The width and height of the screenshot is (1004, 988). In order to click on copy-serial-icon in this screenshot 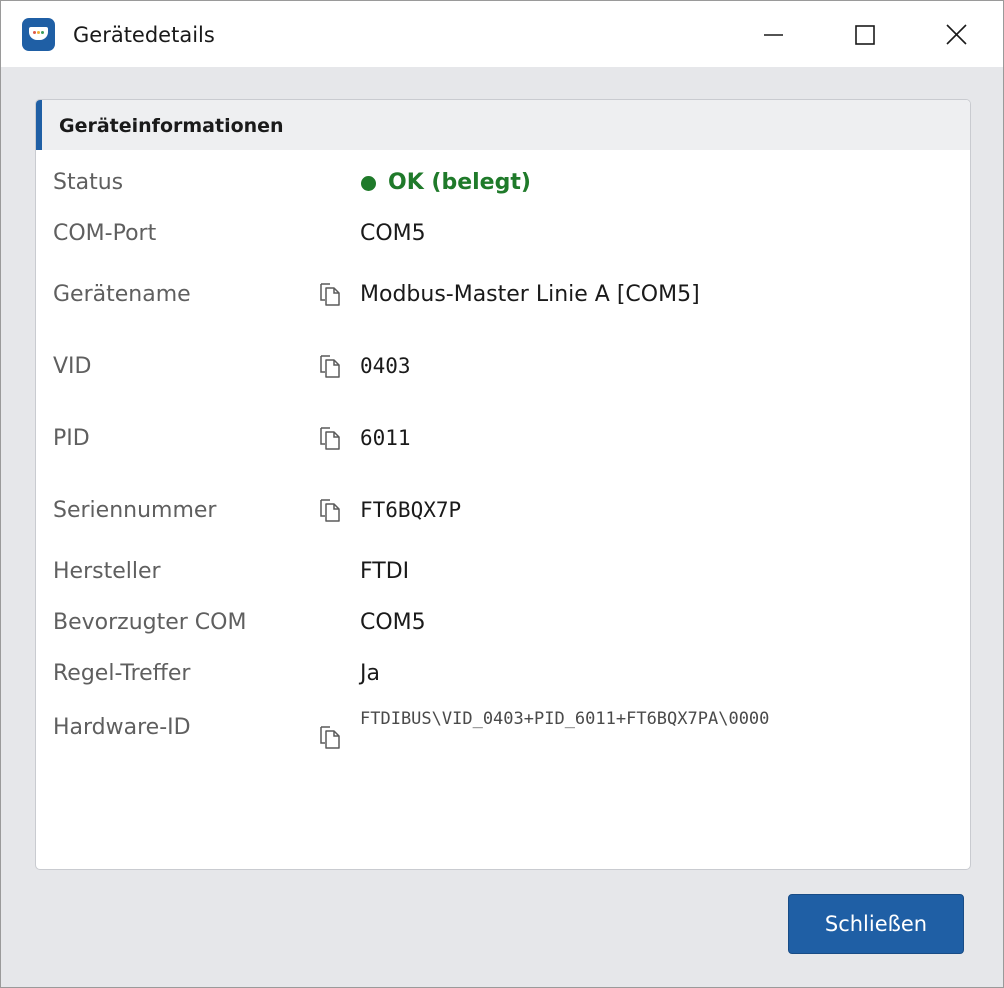, I will do `click(331, 510)`.